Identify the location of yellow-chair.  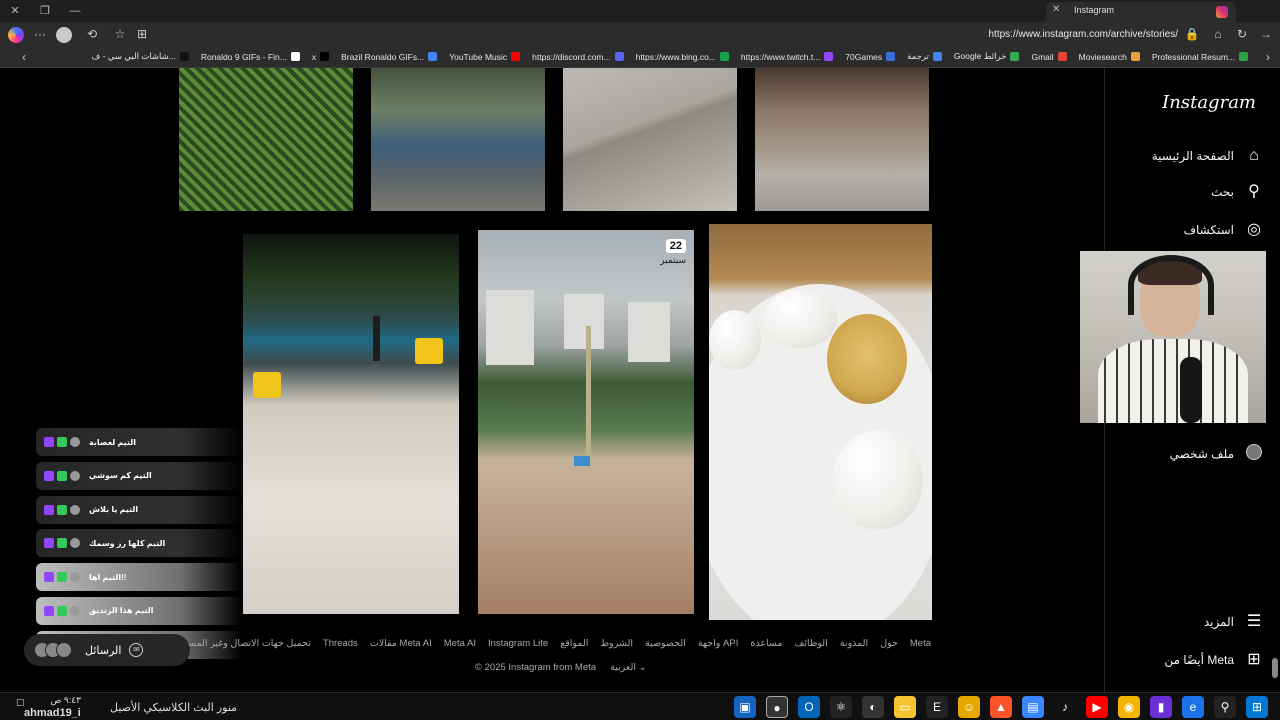
(429, 351).